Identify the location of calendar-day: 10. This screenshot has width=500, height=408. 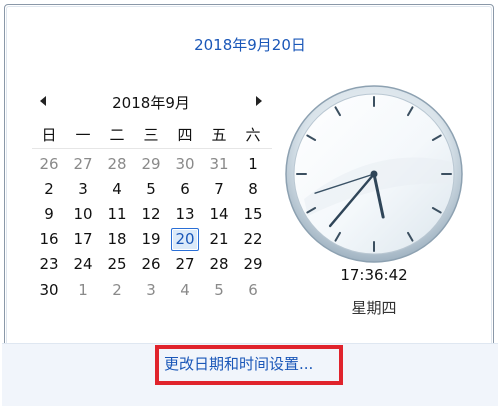
(83, 213).